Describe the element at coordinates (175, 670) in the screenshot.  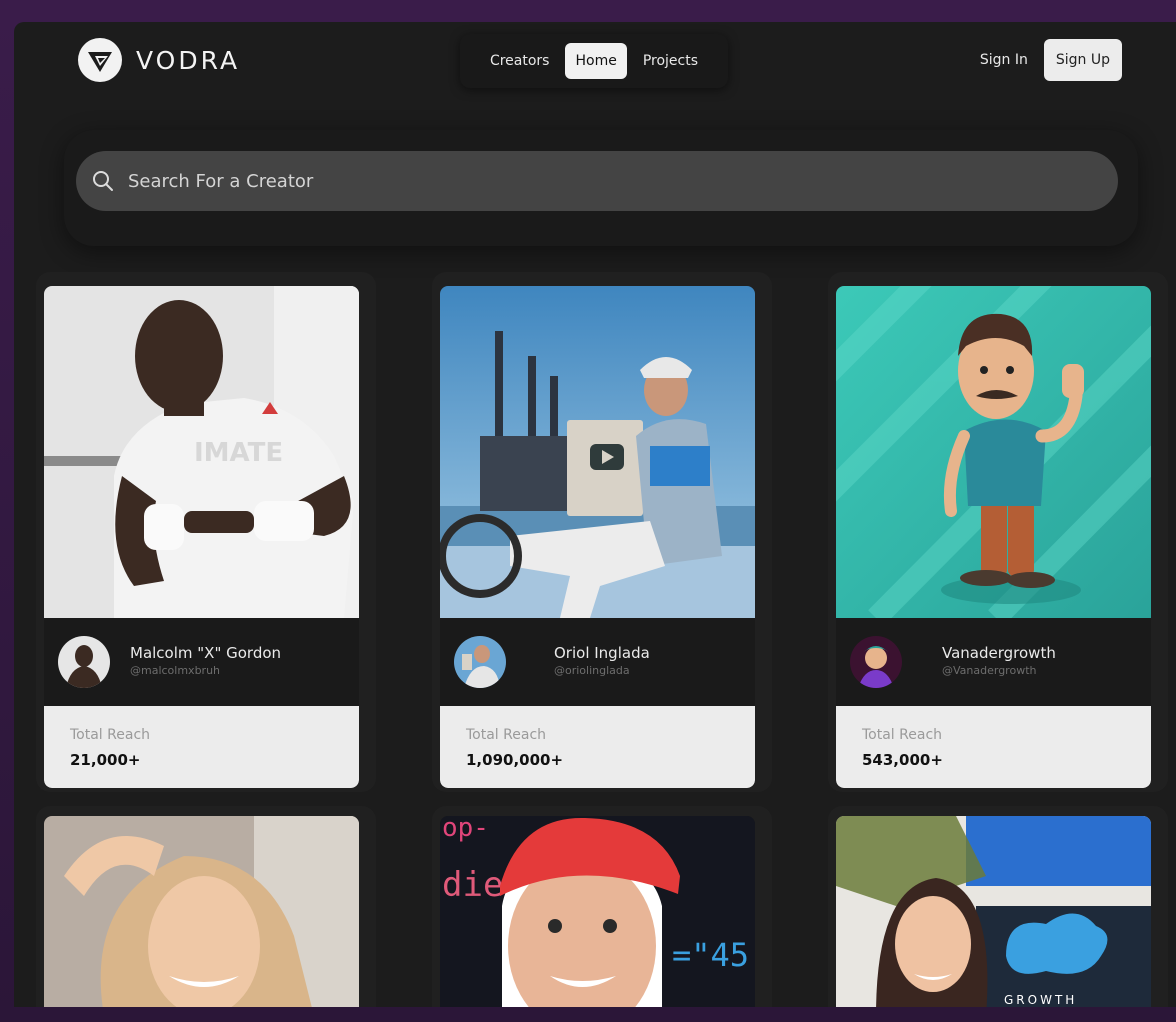
I see `creator-handle: @malcolmxbruh` at that location.